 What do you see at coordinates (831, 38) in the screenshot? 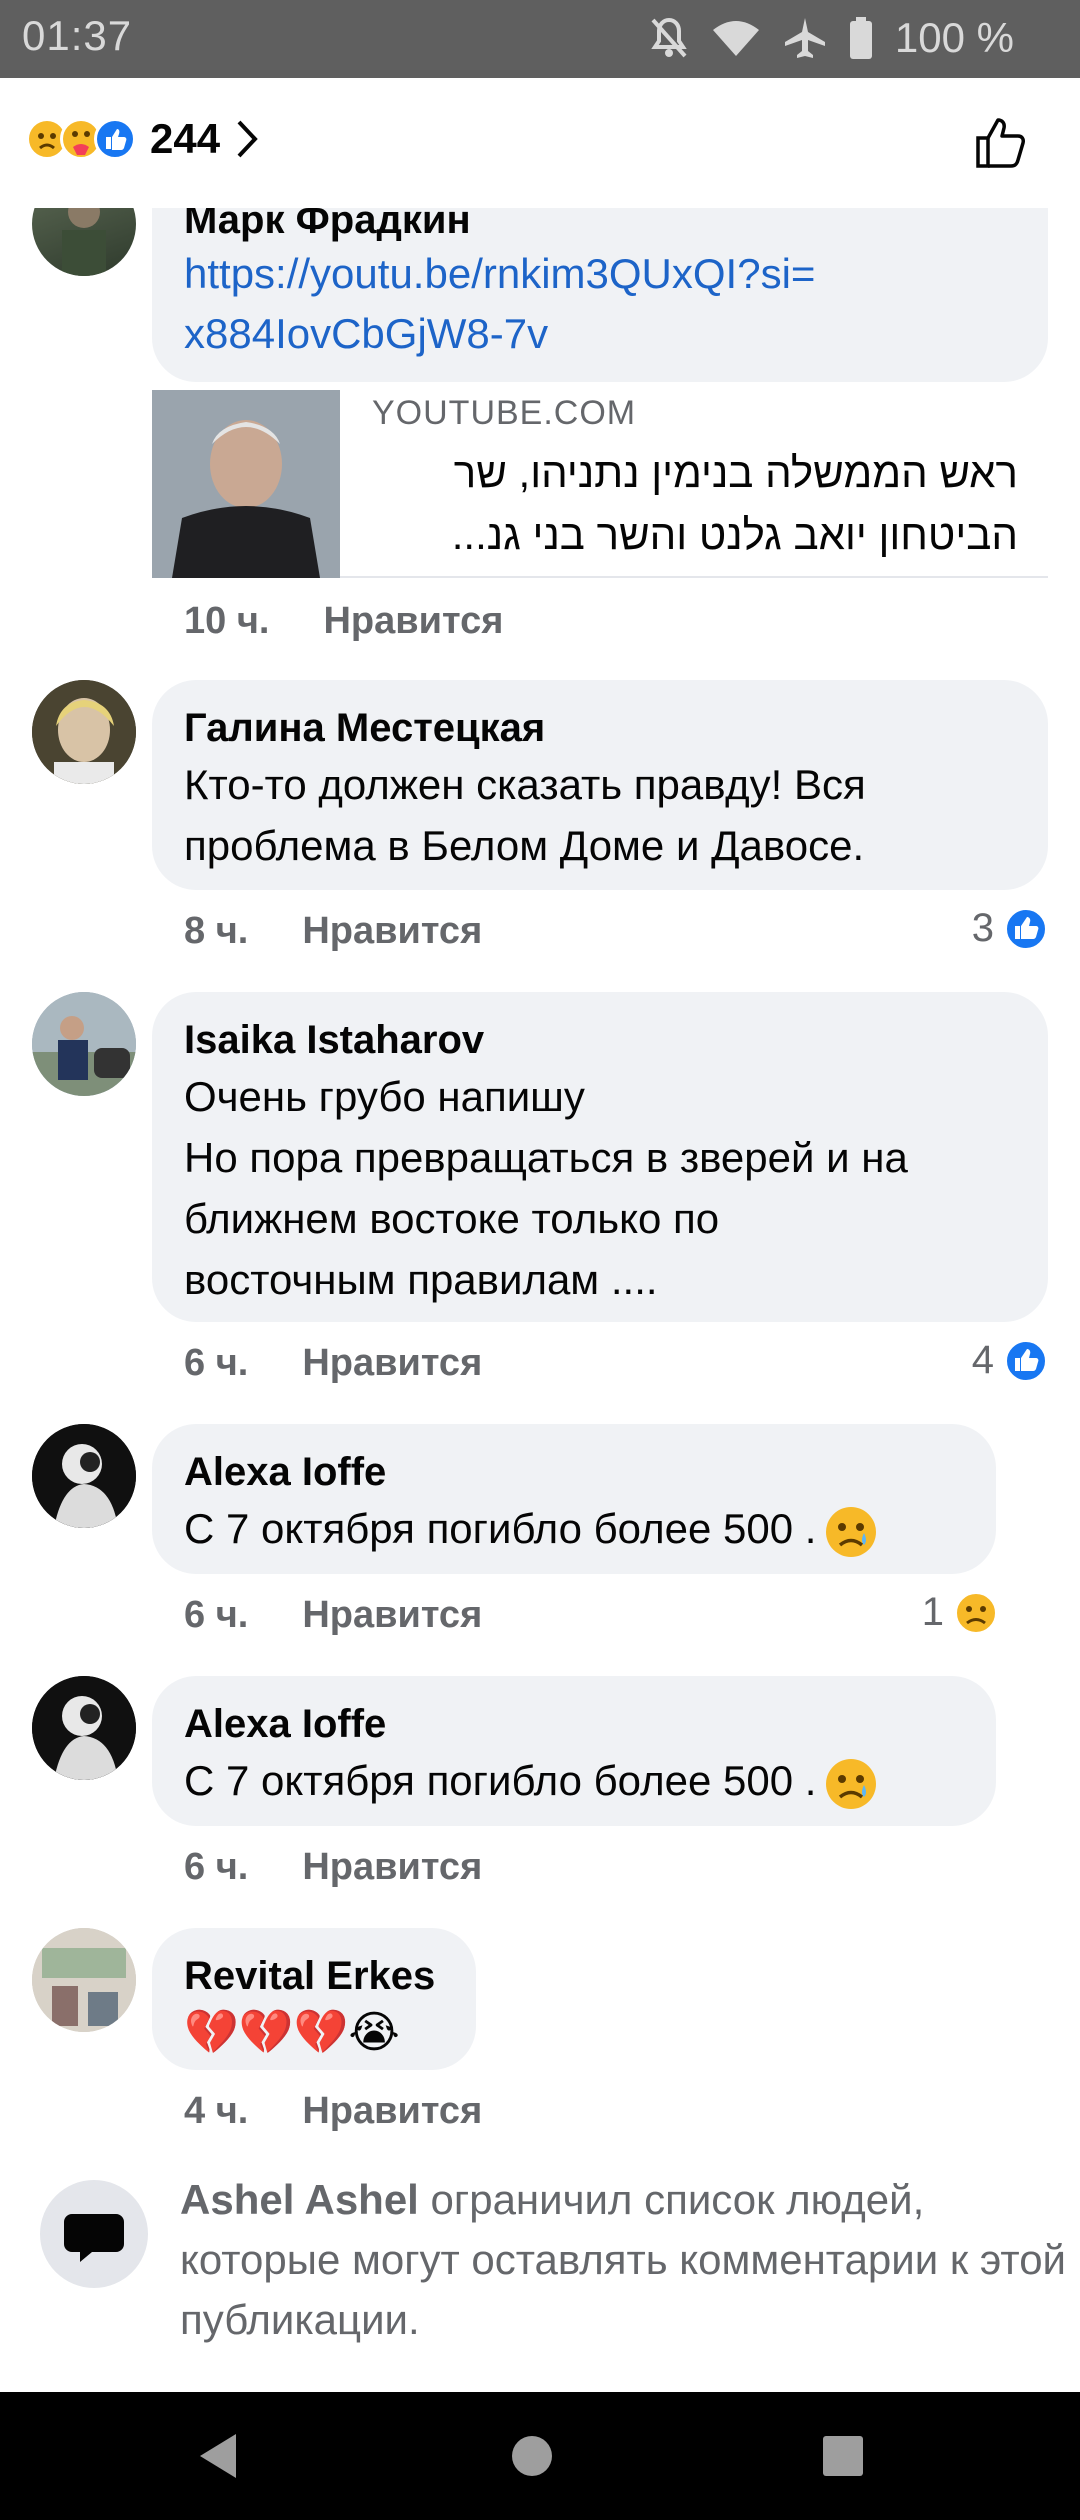
I see `status-icons: 100 %` at bounding box center [831, 38].